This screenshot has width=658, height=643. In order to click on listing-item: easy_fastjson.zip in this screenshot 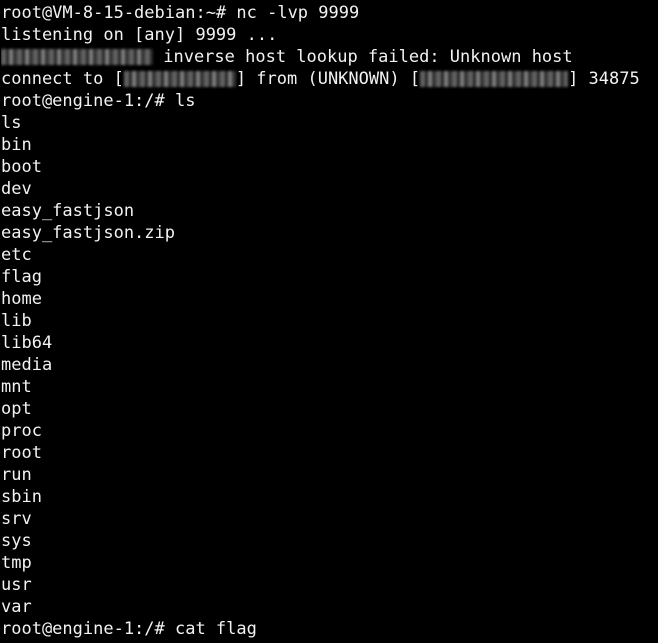, I will do `click(88, 233)`.